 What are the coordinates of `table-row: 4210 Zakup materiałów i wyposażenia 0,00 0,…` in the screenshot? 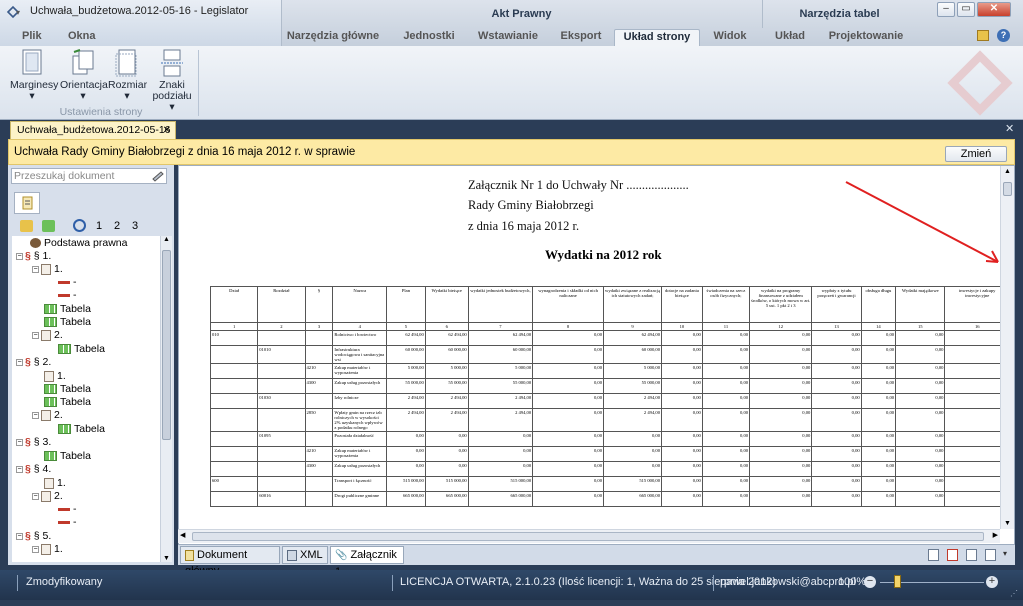 It's located at (604, 454).